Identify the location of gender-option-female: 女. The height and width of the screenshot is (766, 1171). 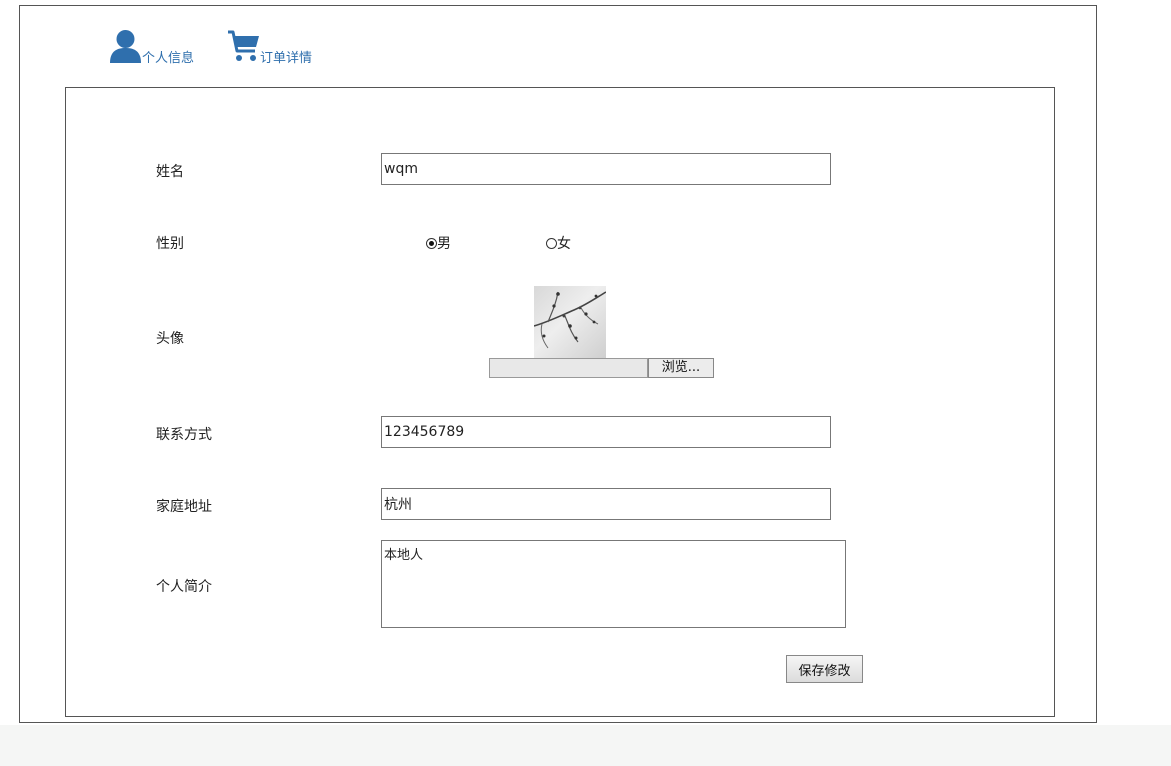
(558, 243).